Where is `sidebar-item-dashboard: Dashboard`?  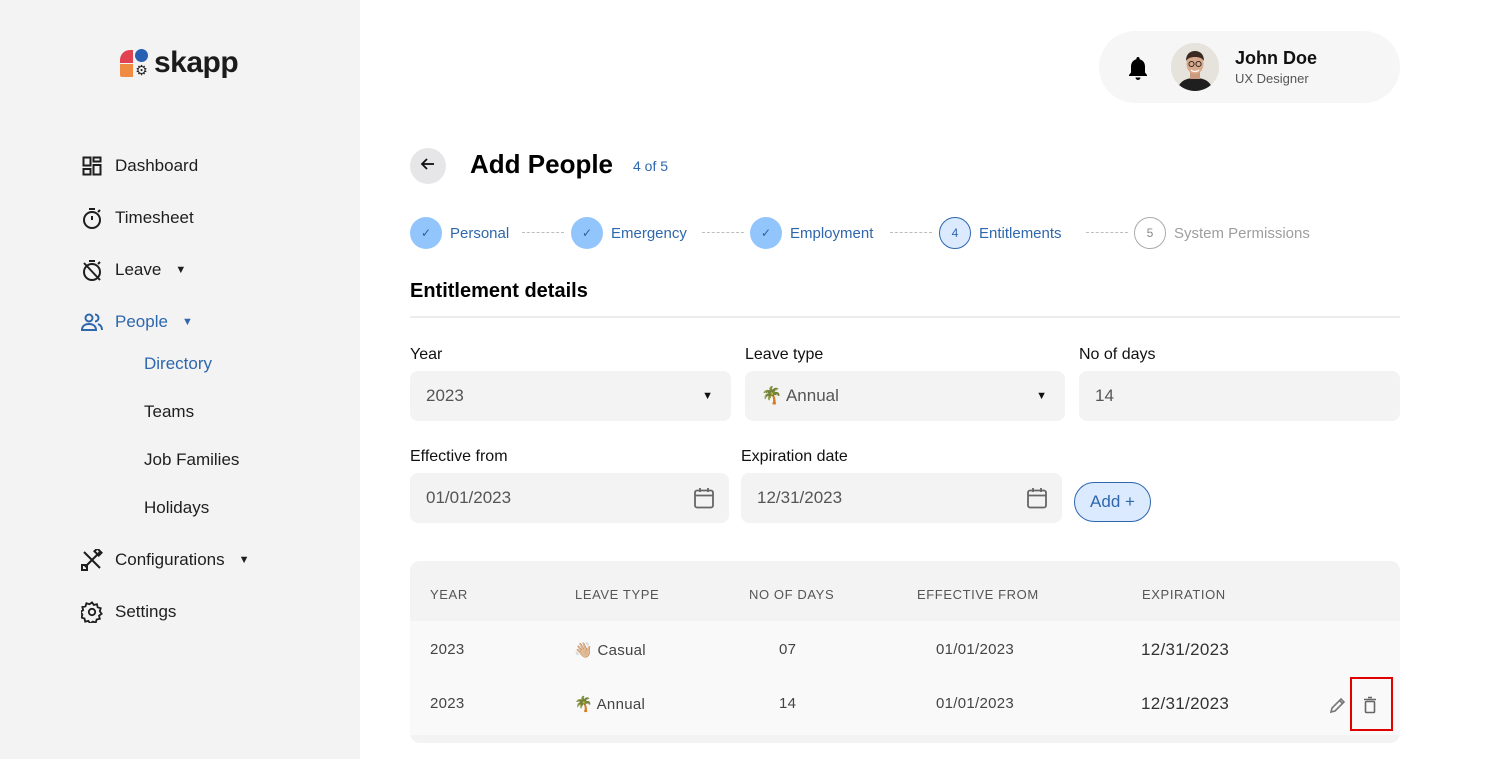
sidebar-item-dashboard: Dashboard is located at coordinates (139, 166).